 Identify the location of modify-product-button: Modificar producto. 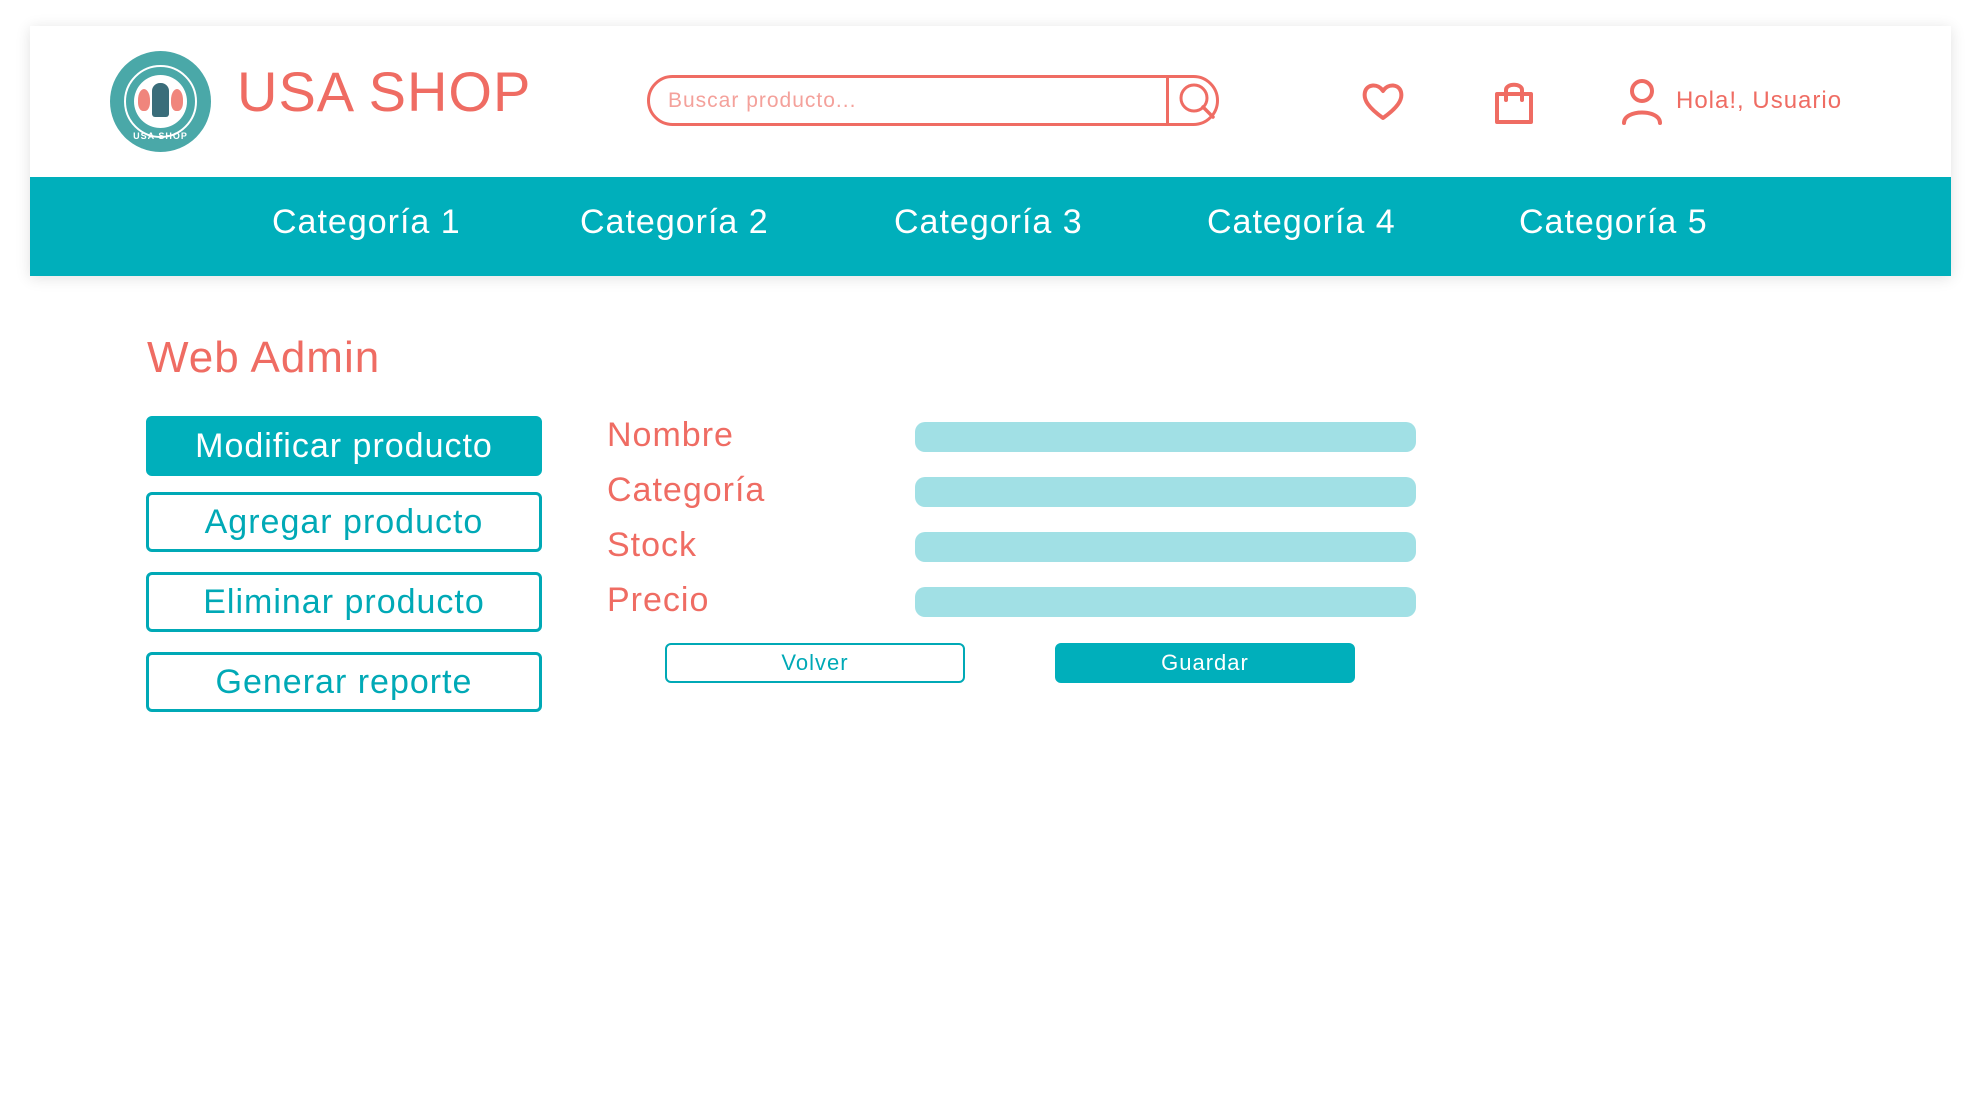
(344, 446).